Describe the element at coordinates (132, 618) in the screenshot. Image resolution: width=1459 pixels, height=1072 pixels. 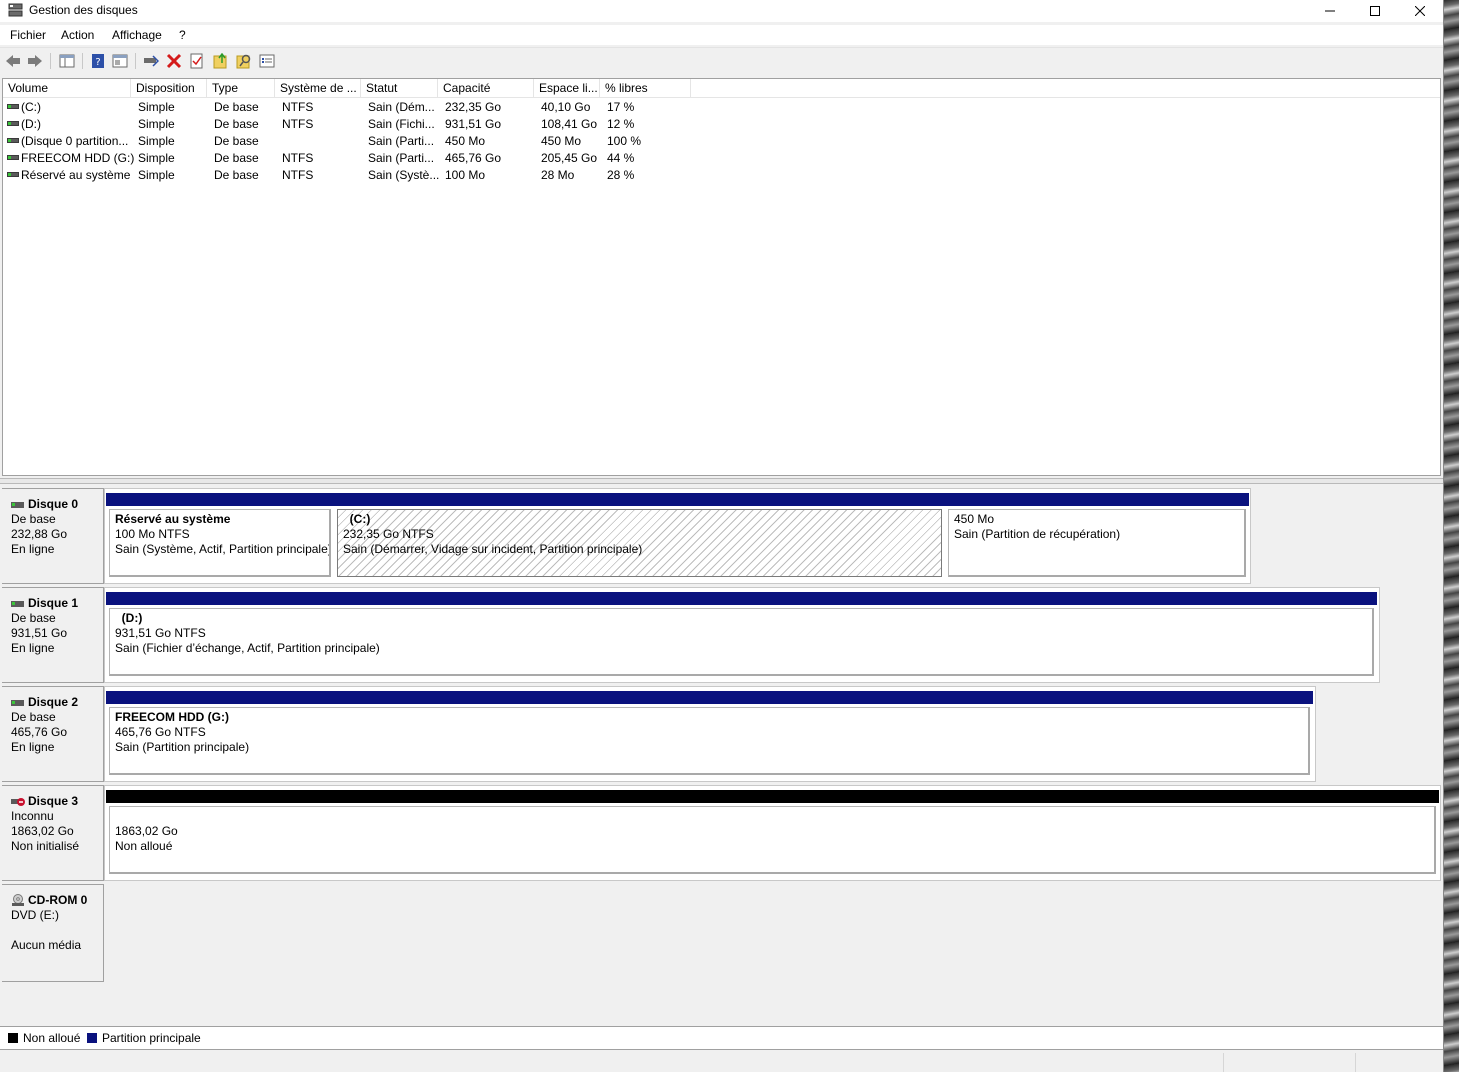
I see `partition-title: (D:)` at that location.